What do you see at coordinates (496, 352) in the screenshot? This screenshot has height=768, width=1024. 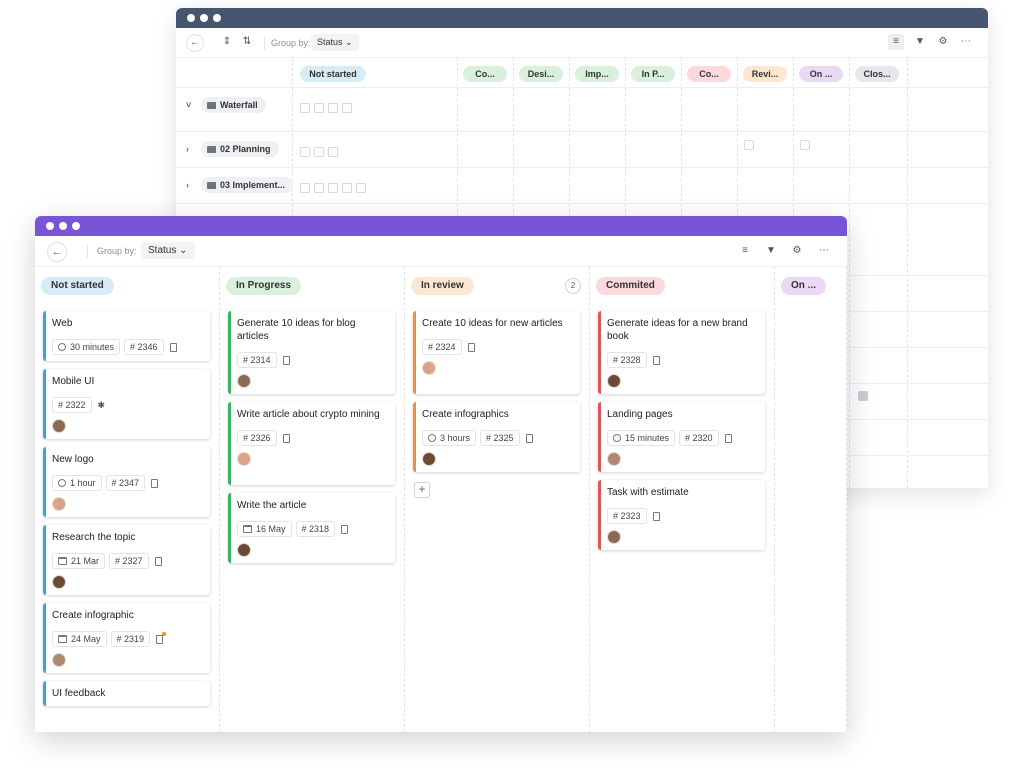 I see `task-card: Create 10 ideas for new articles # 2324` at bounding box center [496, 352].